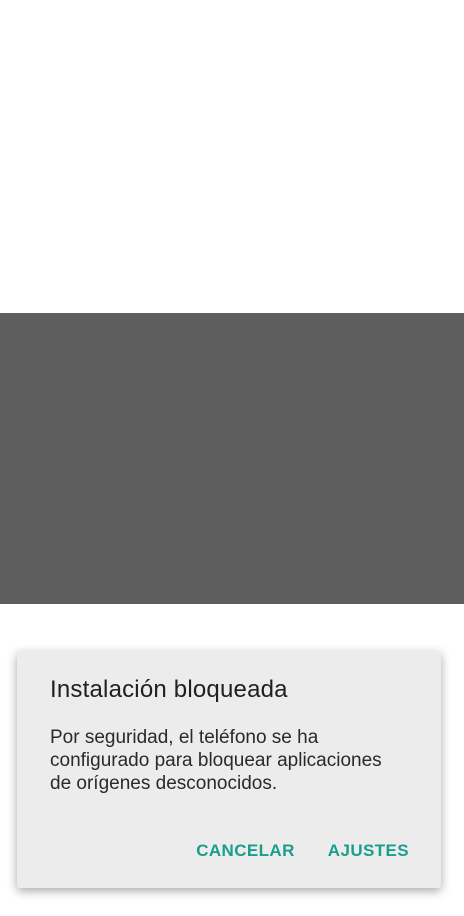 This screenshot has width=464, height=916. I want to click on dialog-title: Instalación bloqueada, so click(169, 689).